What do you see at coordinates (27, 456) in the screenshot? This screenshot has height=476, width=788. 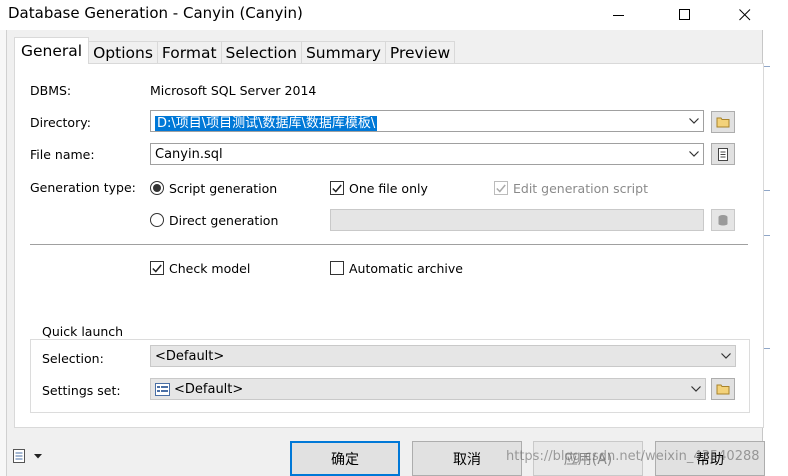 I see `options-menu-button` at bounding box center [27, 456].